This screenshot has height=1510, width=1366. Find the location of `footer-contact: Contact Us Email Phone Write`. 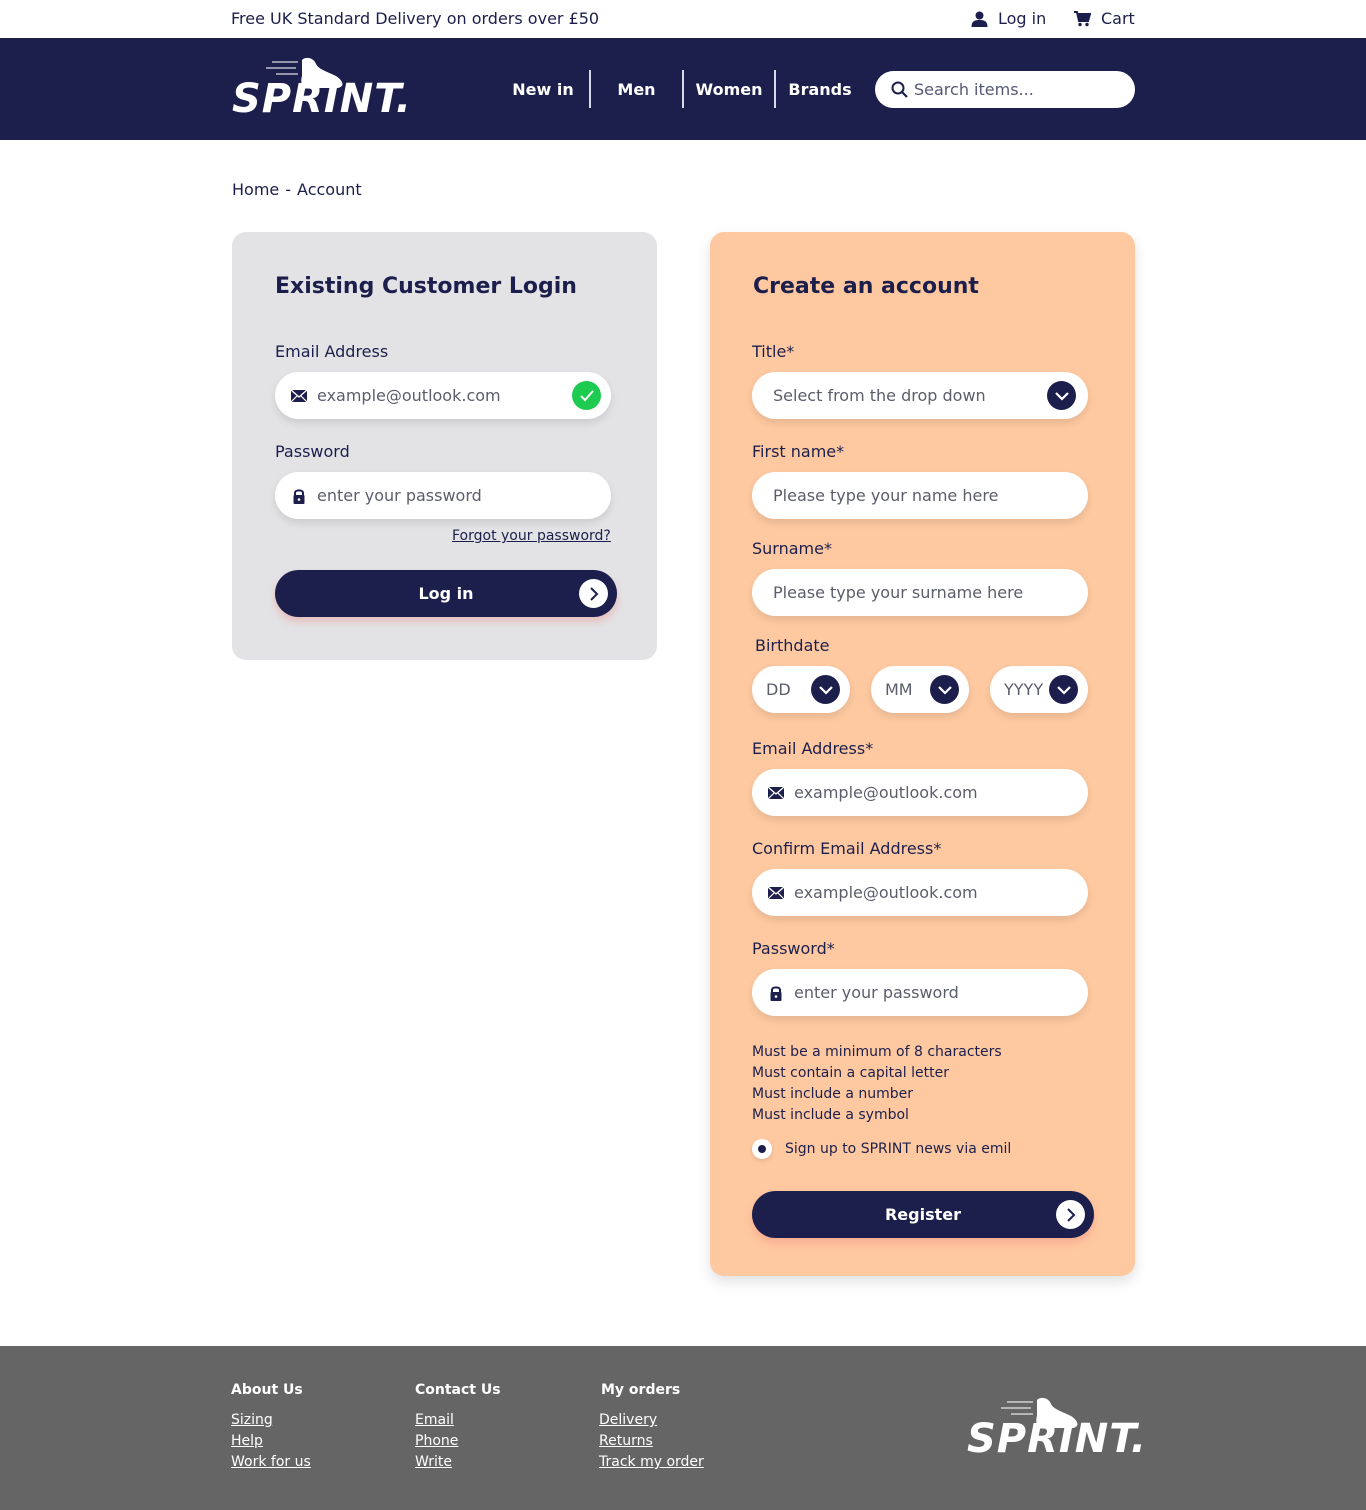

footer-contact: Contact Us Email Phone Write is located at coordinates (458, 1427).